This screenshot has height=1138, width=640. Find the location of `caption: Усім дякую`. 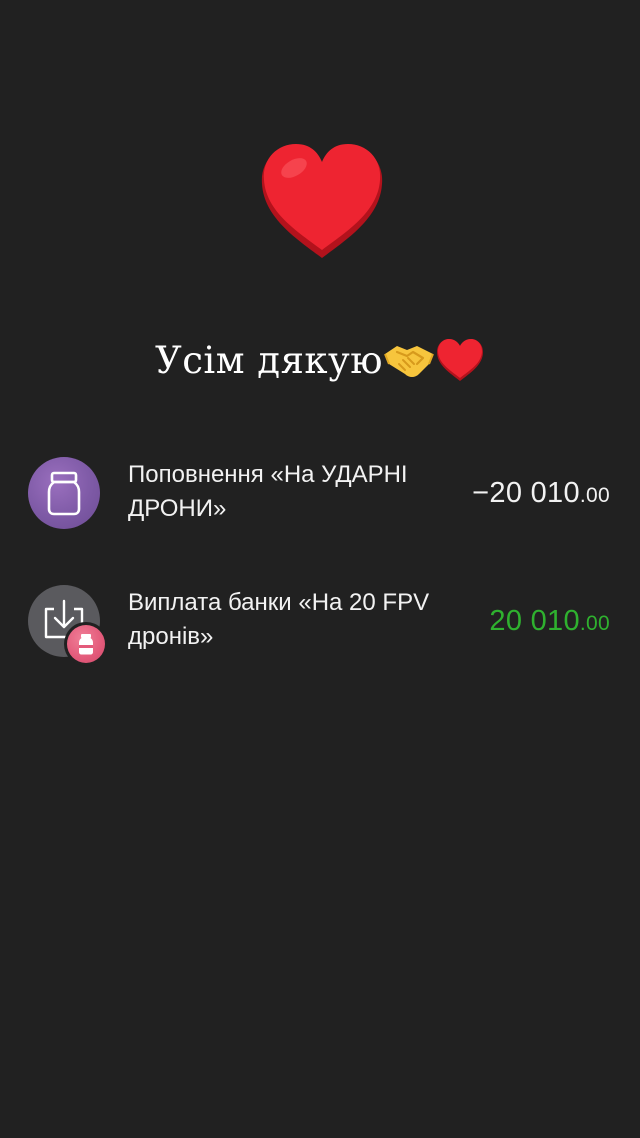

caption: Усім дякую is located at coordinates (320, 360).